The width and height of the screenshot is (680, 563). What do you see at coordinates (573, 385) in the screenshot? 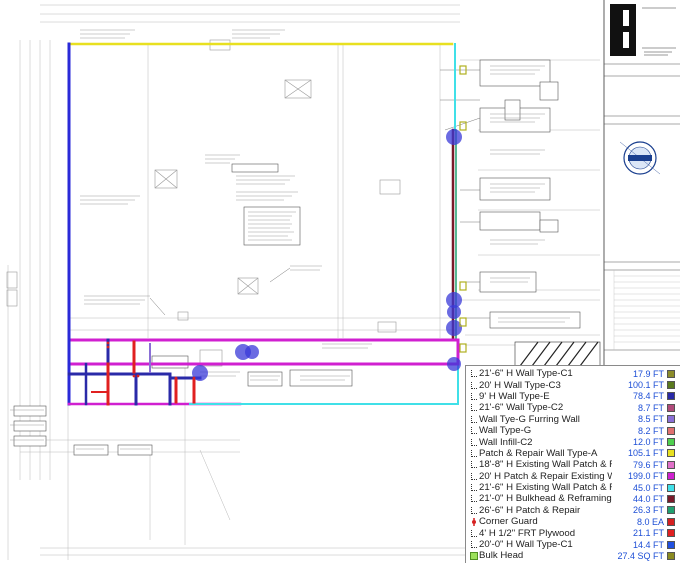
I see `legend-item: 20' H Wall Type-C3 100.1 FT` at bounding box center [573, 385].